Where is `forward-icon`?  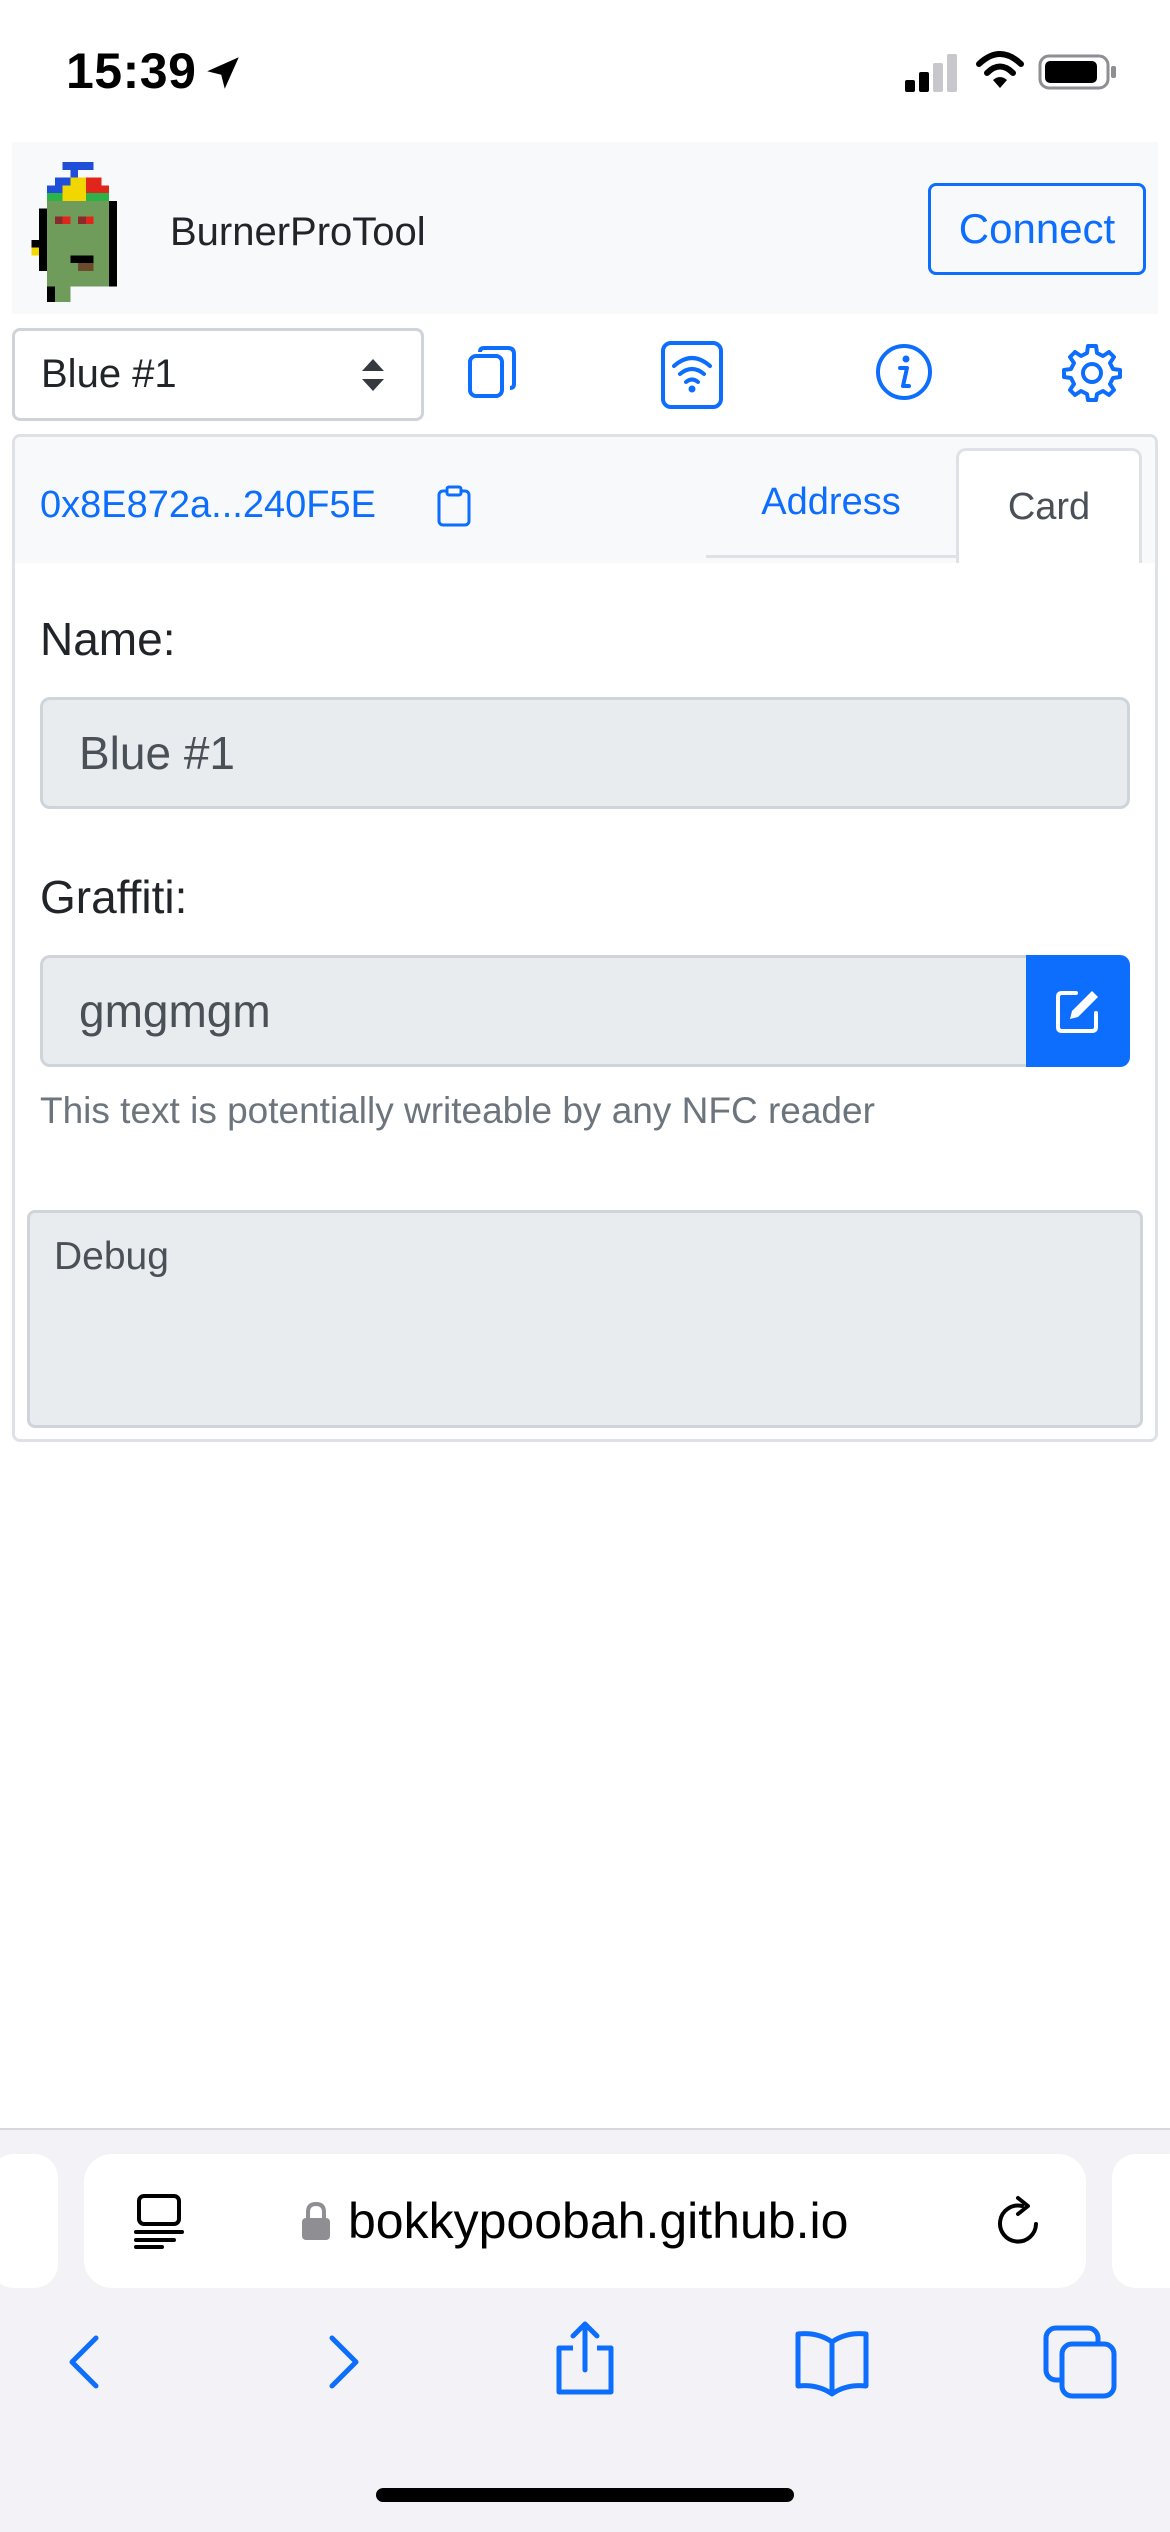 forward-icon is located at coordinates (340, 2362).